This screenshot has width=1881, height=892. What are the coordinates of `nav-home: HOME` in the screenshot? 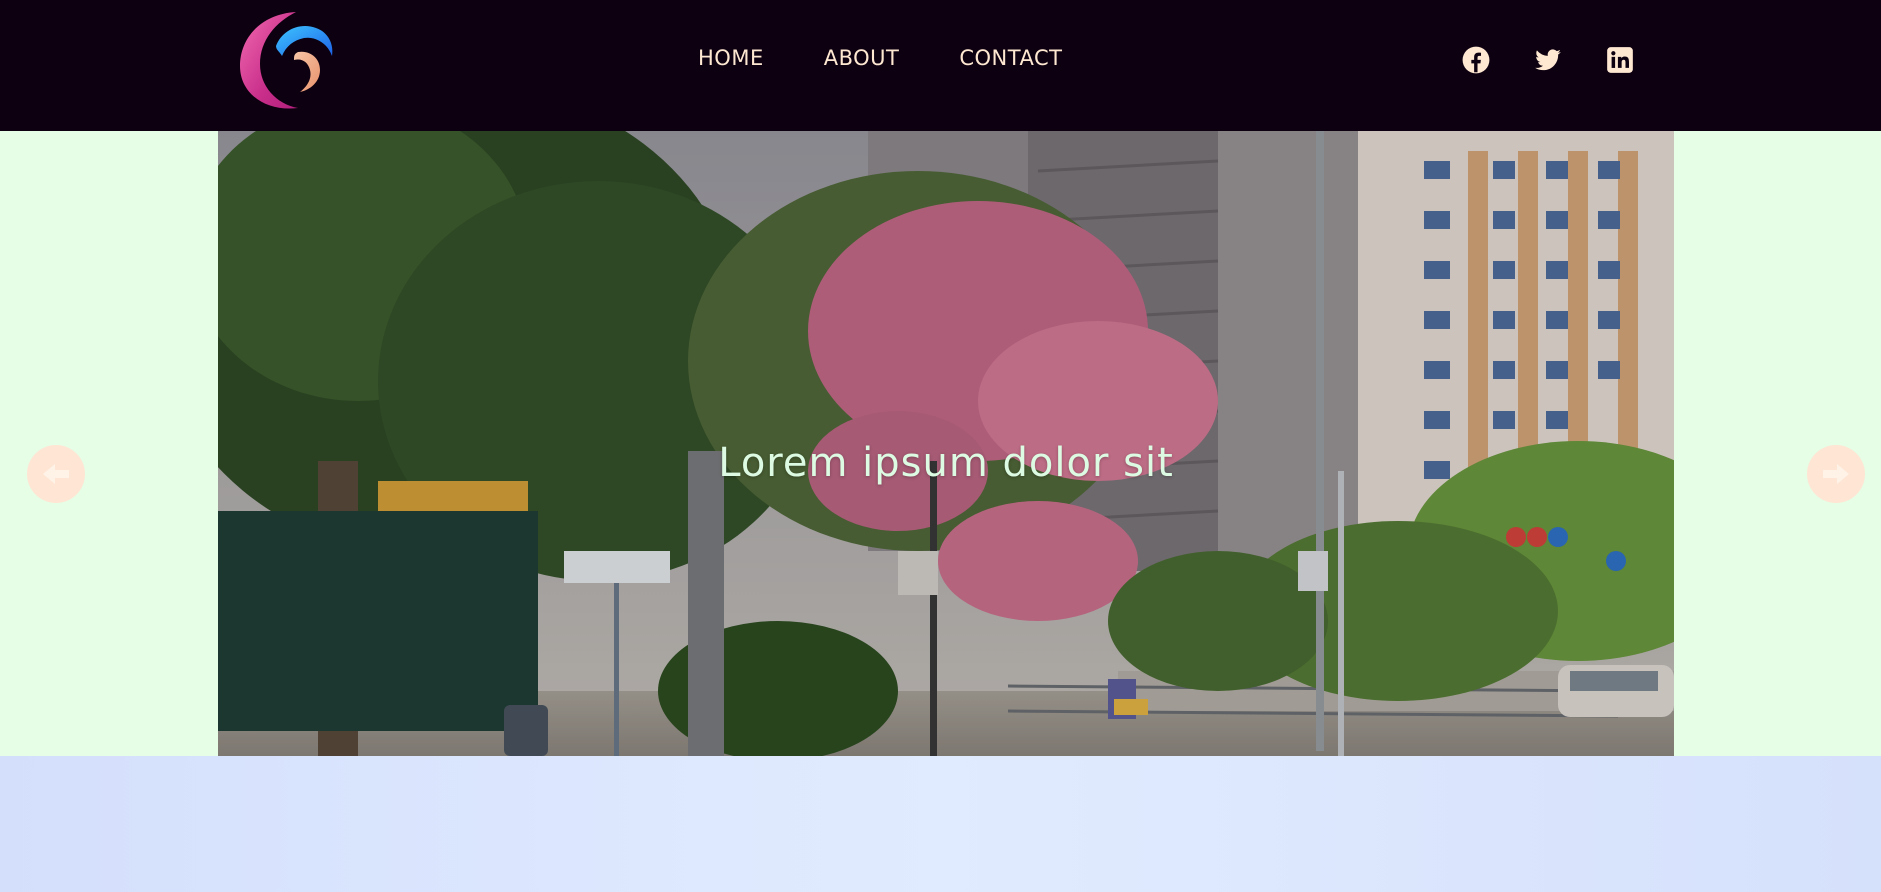 It's located at (731, 58).